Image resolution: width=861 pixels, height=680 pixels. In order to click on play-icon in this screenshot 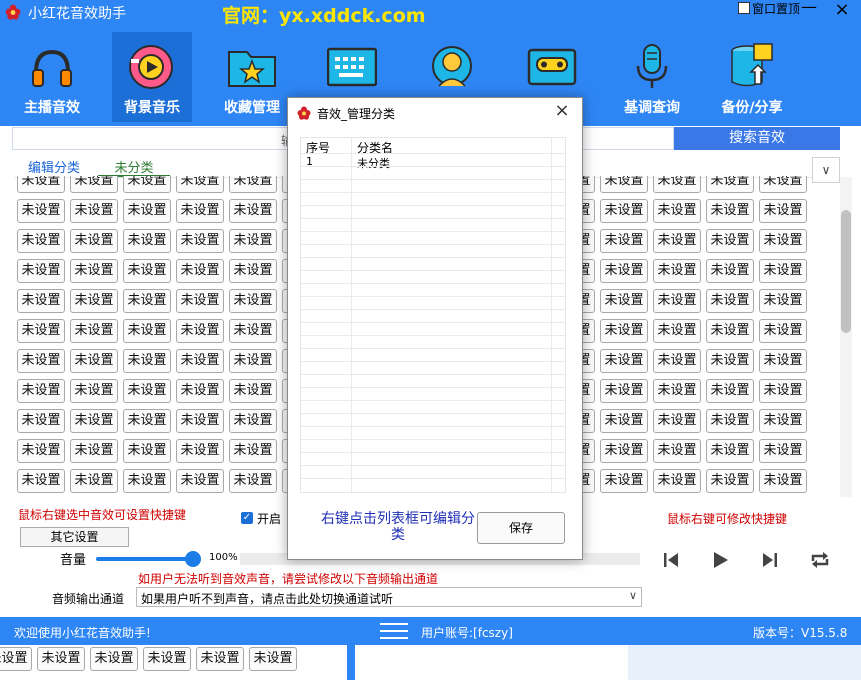, I will do `click(720, 560)`.